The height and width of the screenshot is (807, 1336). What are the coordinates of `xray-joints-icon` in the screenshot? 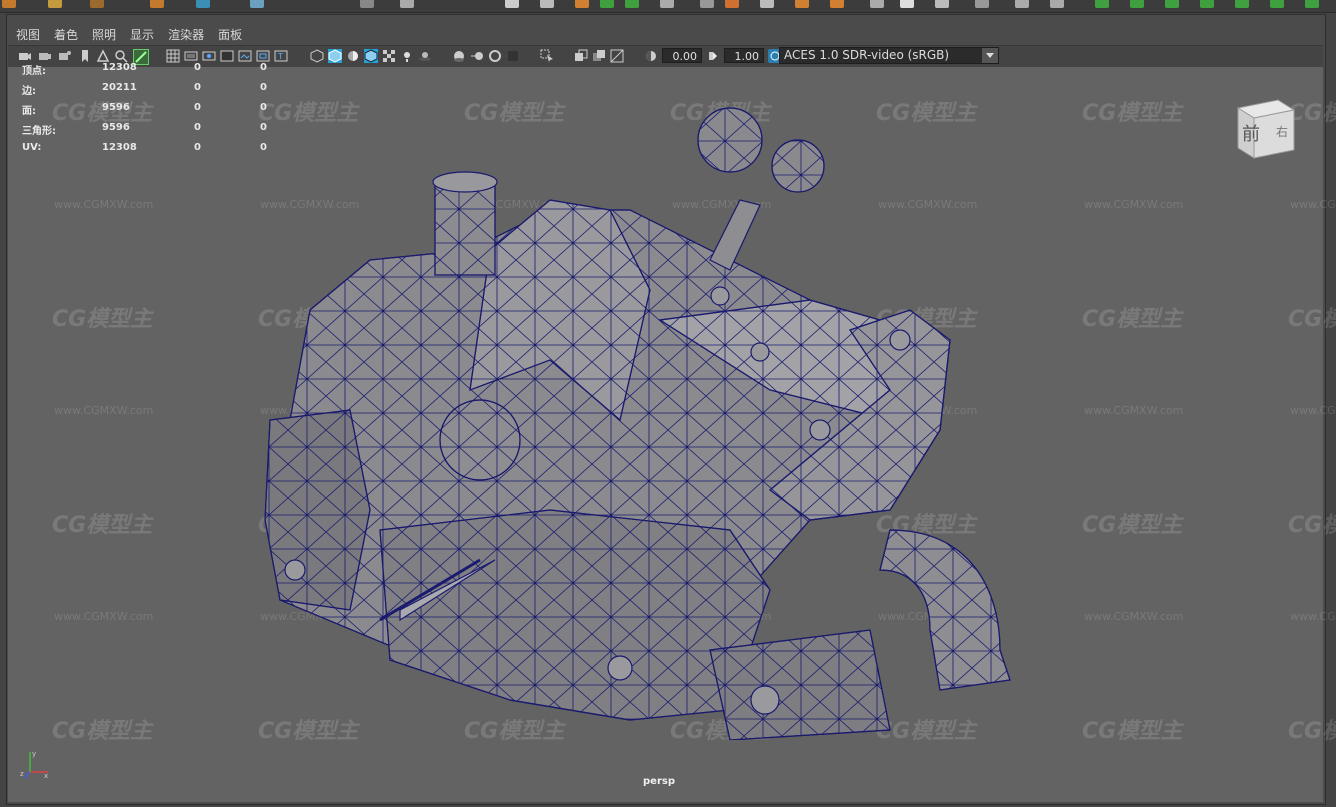 It's located at (617, 56).